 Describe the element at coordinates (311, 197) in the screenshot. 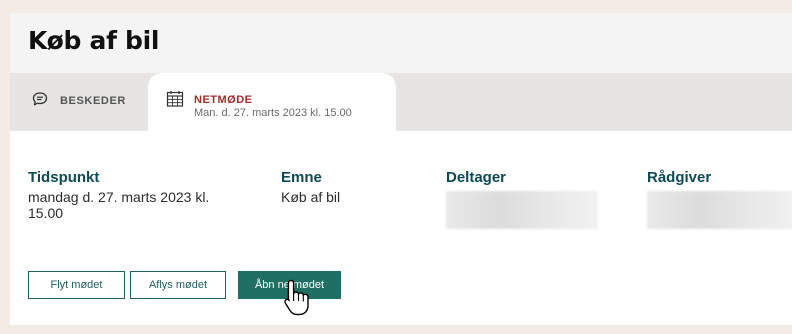

I see `subject-value: Køb af bil` at that location.